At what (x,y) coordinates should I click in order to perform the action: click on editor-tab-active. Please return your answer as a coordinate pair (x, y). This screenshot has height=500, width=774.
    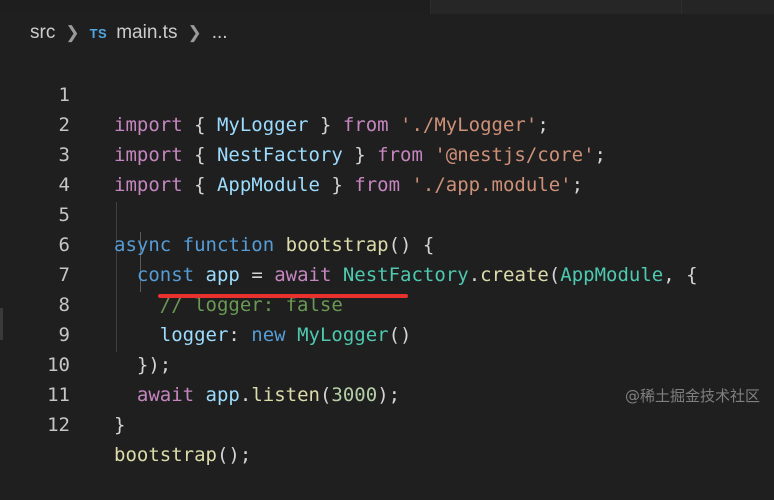
    Looking at the image, I should click on (215, 7).